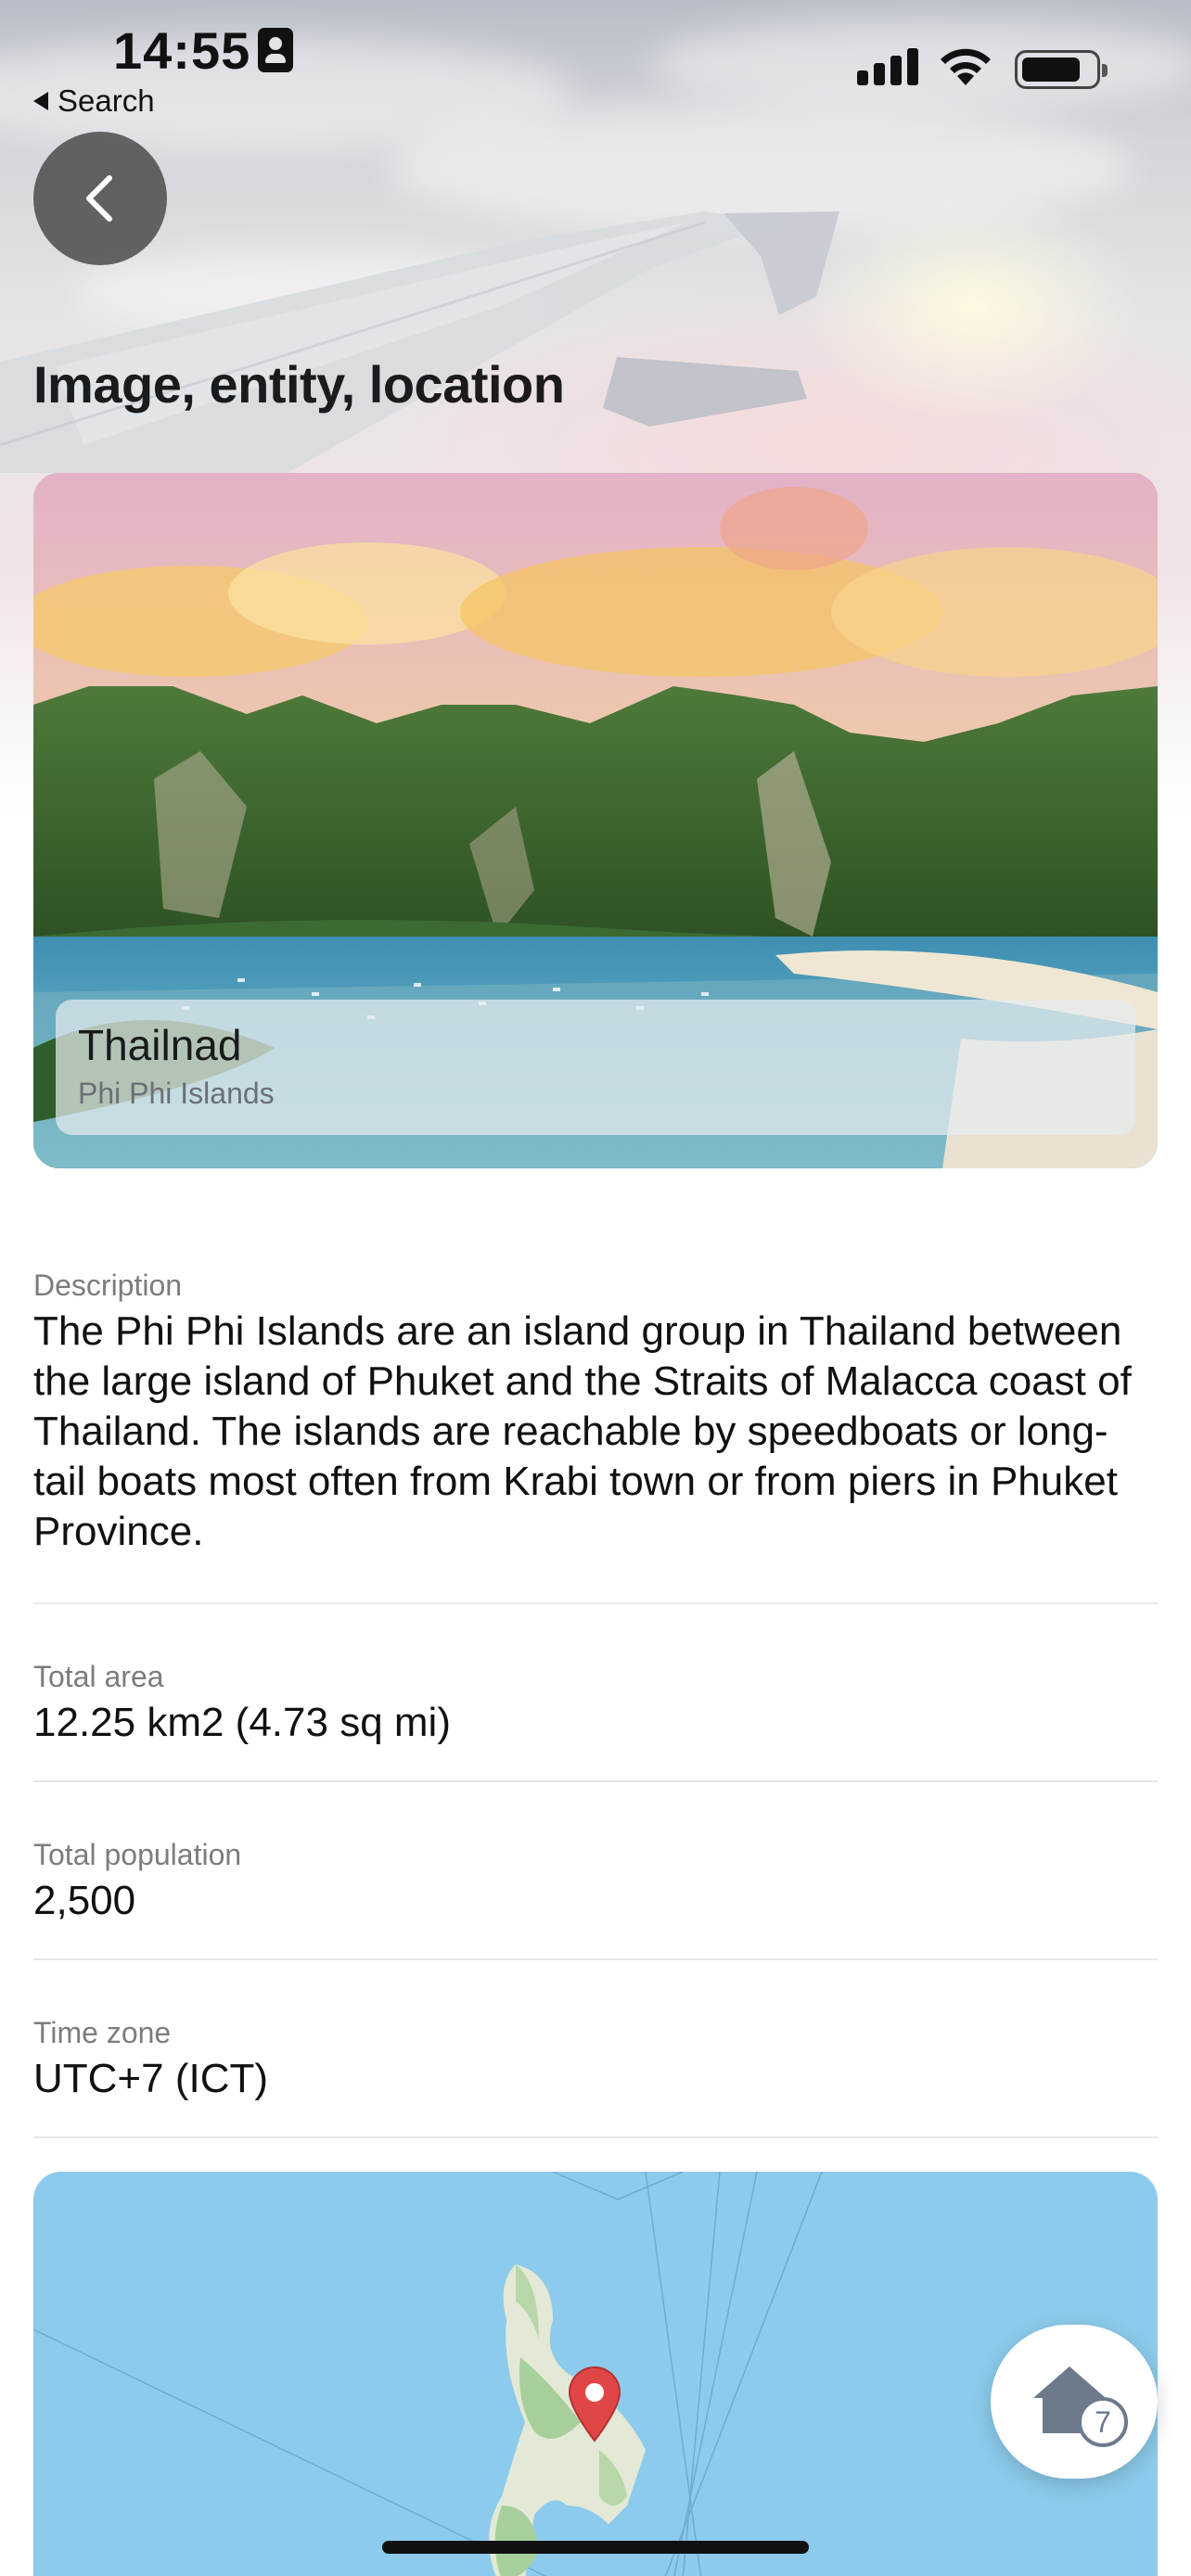 The width and height of the screenshot is (1191, 2576). Describe the element at coordinates (177, 1093) in the screenshot. I see `caption-subtitle: Phi Phi Islands` at that location.